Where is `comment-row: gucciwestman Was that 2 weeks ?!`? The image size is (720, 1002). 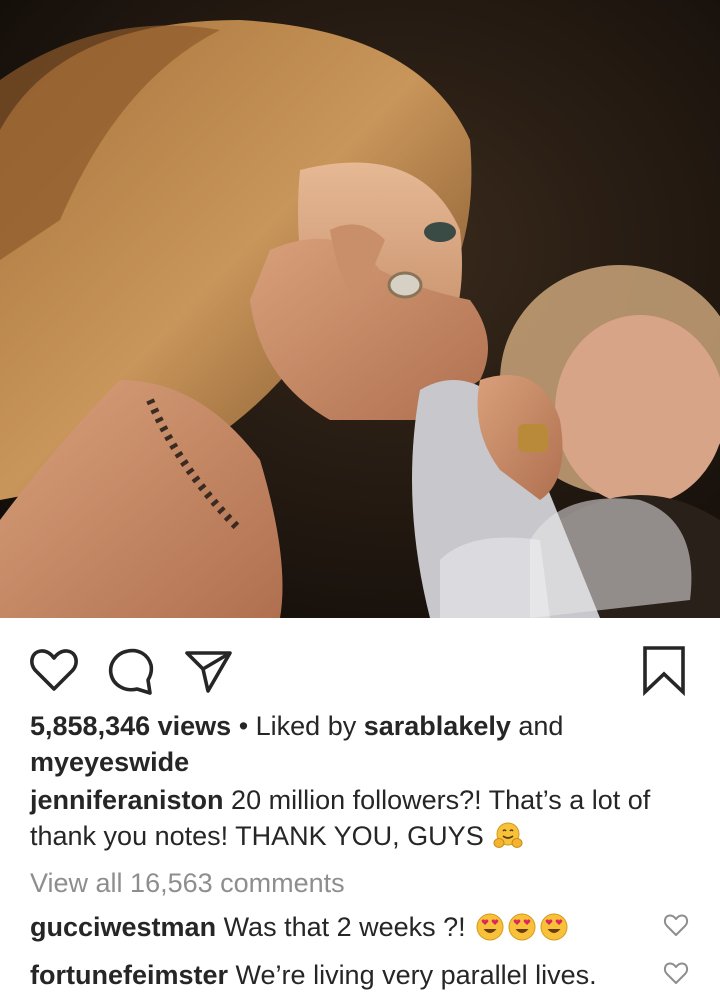
comment-row: gucciwestman Was that 2 weeks ?! is located at coordinates (365, 927).